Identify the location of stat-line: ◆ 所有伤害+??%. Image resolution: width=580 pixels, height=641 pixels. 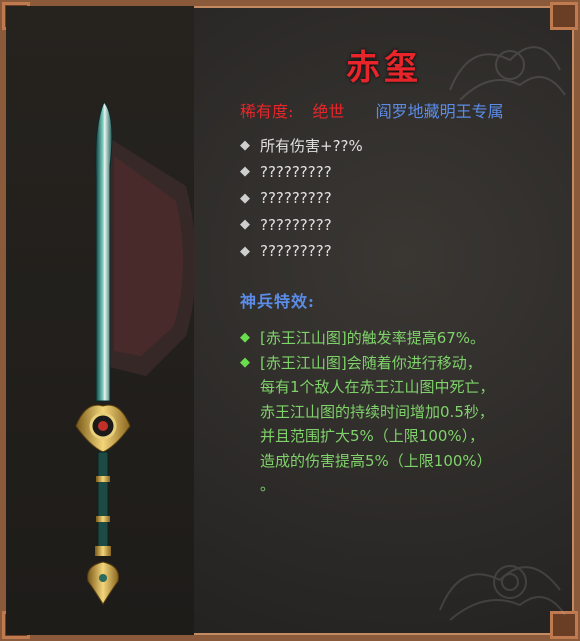
(301, 145).